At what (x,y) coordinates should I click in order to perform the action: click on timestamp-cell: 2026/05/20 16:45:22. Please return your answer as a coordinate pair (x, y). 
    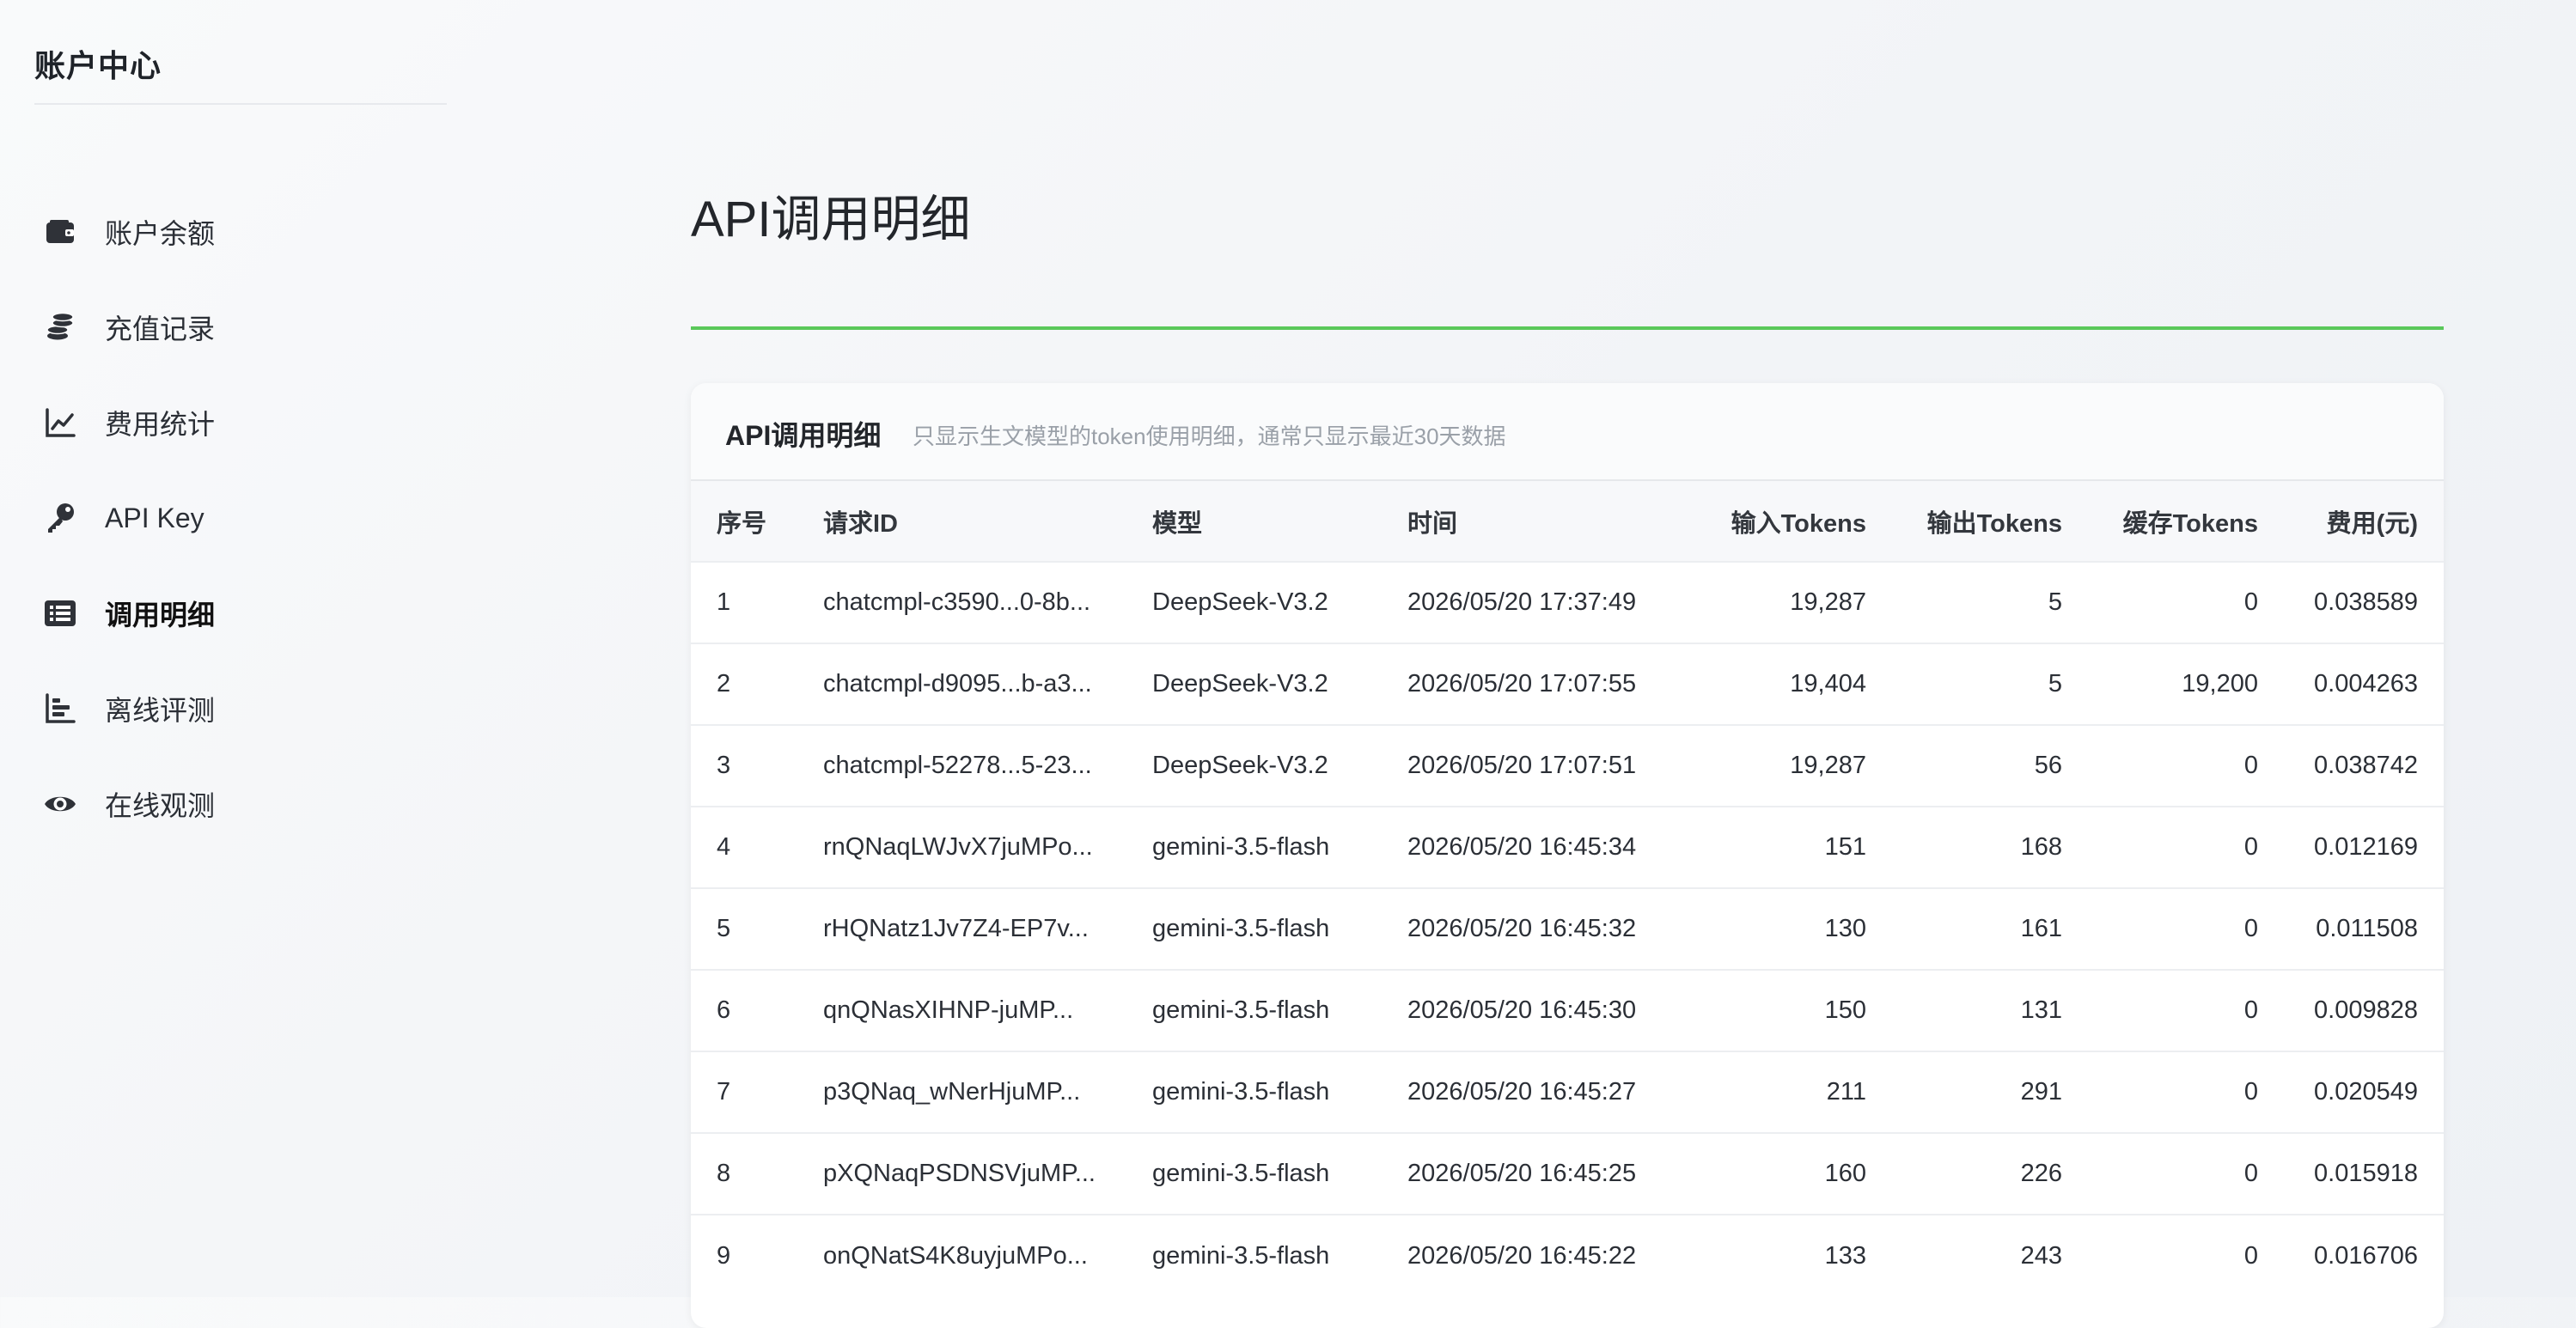
    Looking at the image, I should click on (1522, 1255).